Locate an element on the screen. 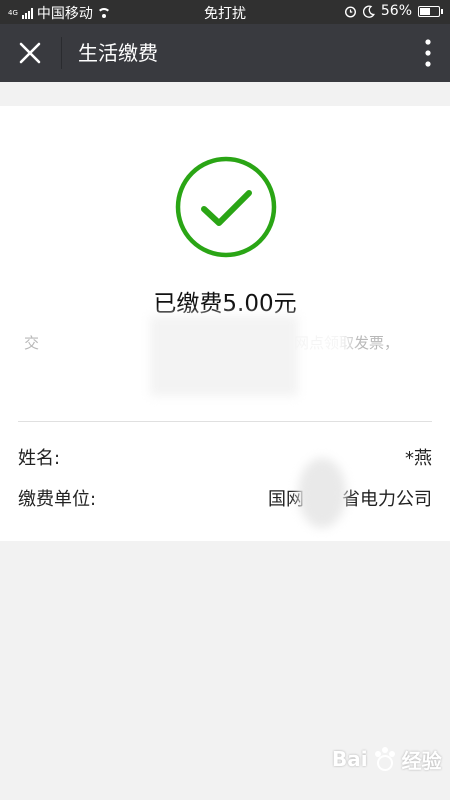 This screenshot has height=800, width=450. watermark-text-2: 经验 is located at coordinates (421, 760).